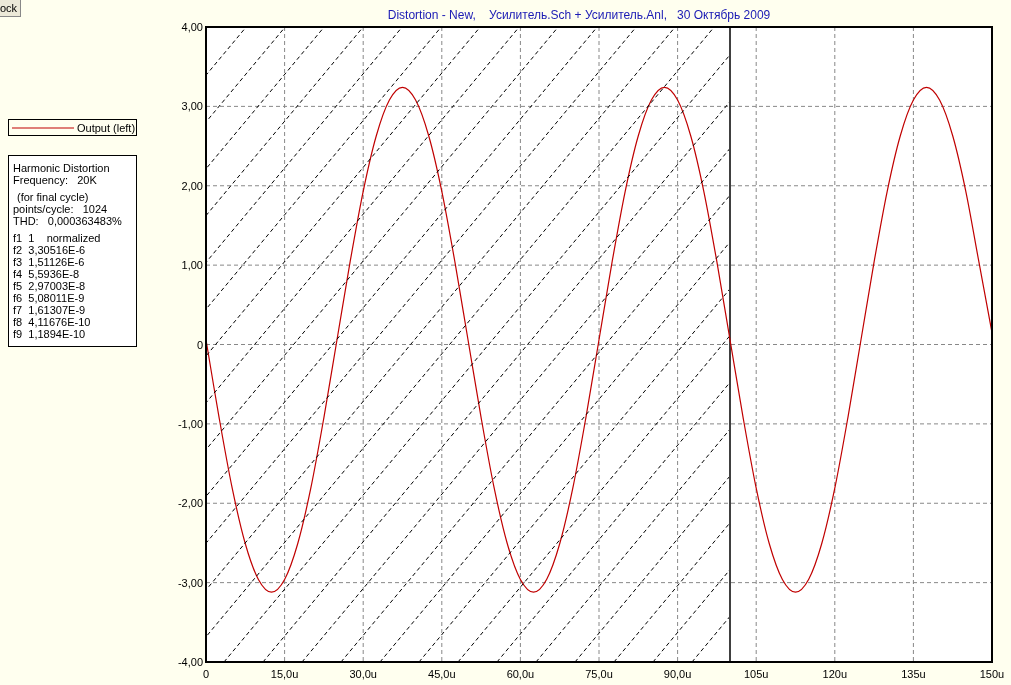 The image size is (1011, 685). Describe the element at coordinates (61, 209) in the screenshot. I see `points-text: points/cycle: 1024` at that location.